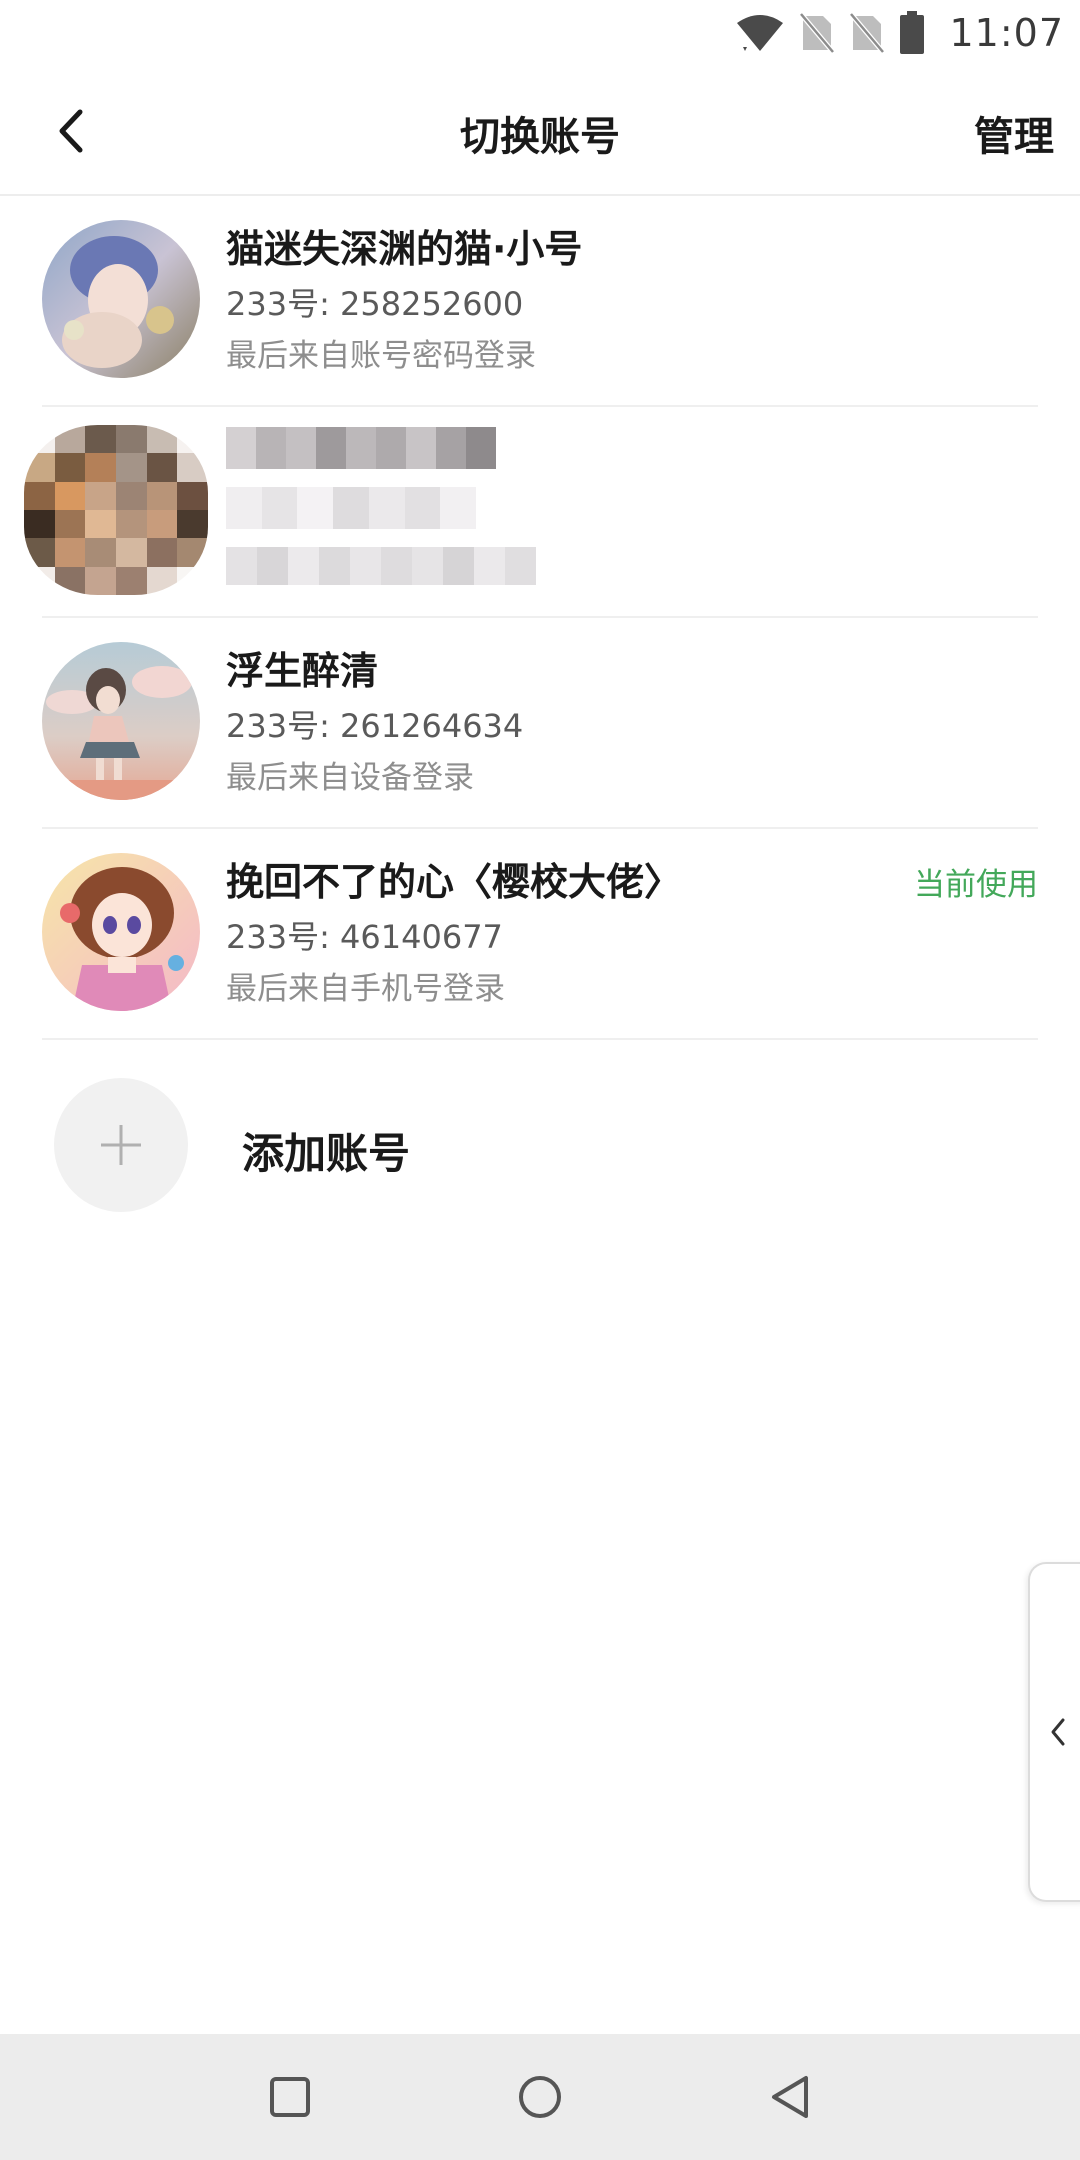 The width and height of the screenshot is (1080, 2160). I want to click on account-uid: 233号: 261264634, so click(375, 726).